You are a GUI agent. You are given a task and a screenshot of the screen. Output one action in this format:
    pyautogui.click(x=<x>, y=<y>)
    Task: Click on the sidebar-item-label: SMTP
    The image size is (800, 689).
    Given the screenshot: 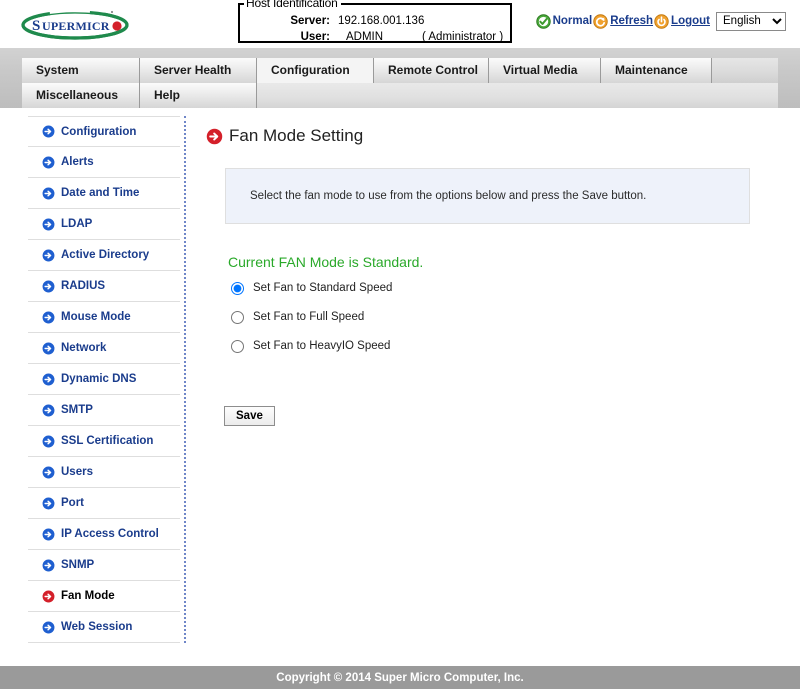 What is the action you would take?
    pyautogui.click(x=77, y=410)
    